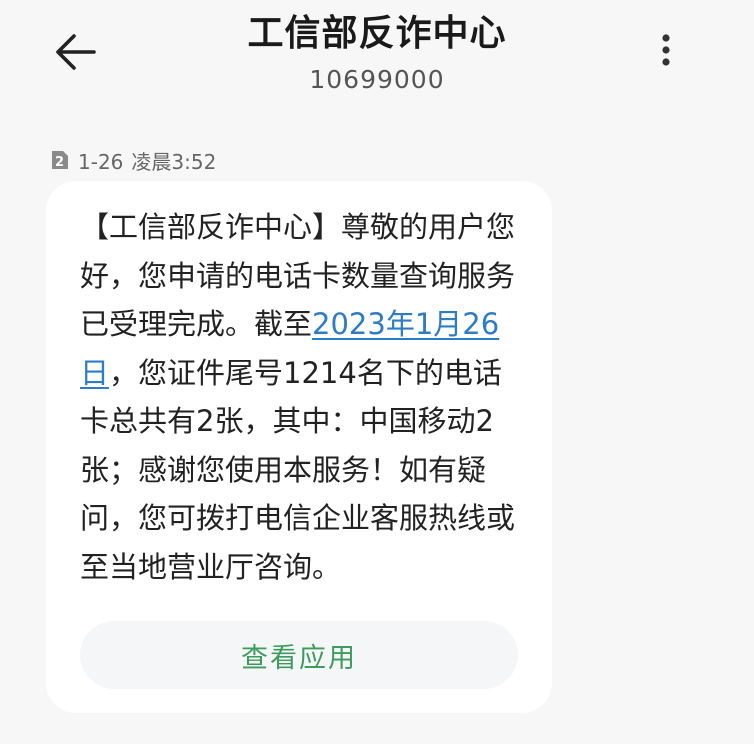  I want to click on sim-slot-number: 2, so click(59, 162).